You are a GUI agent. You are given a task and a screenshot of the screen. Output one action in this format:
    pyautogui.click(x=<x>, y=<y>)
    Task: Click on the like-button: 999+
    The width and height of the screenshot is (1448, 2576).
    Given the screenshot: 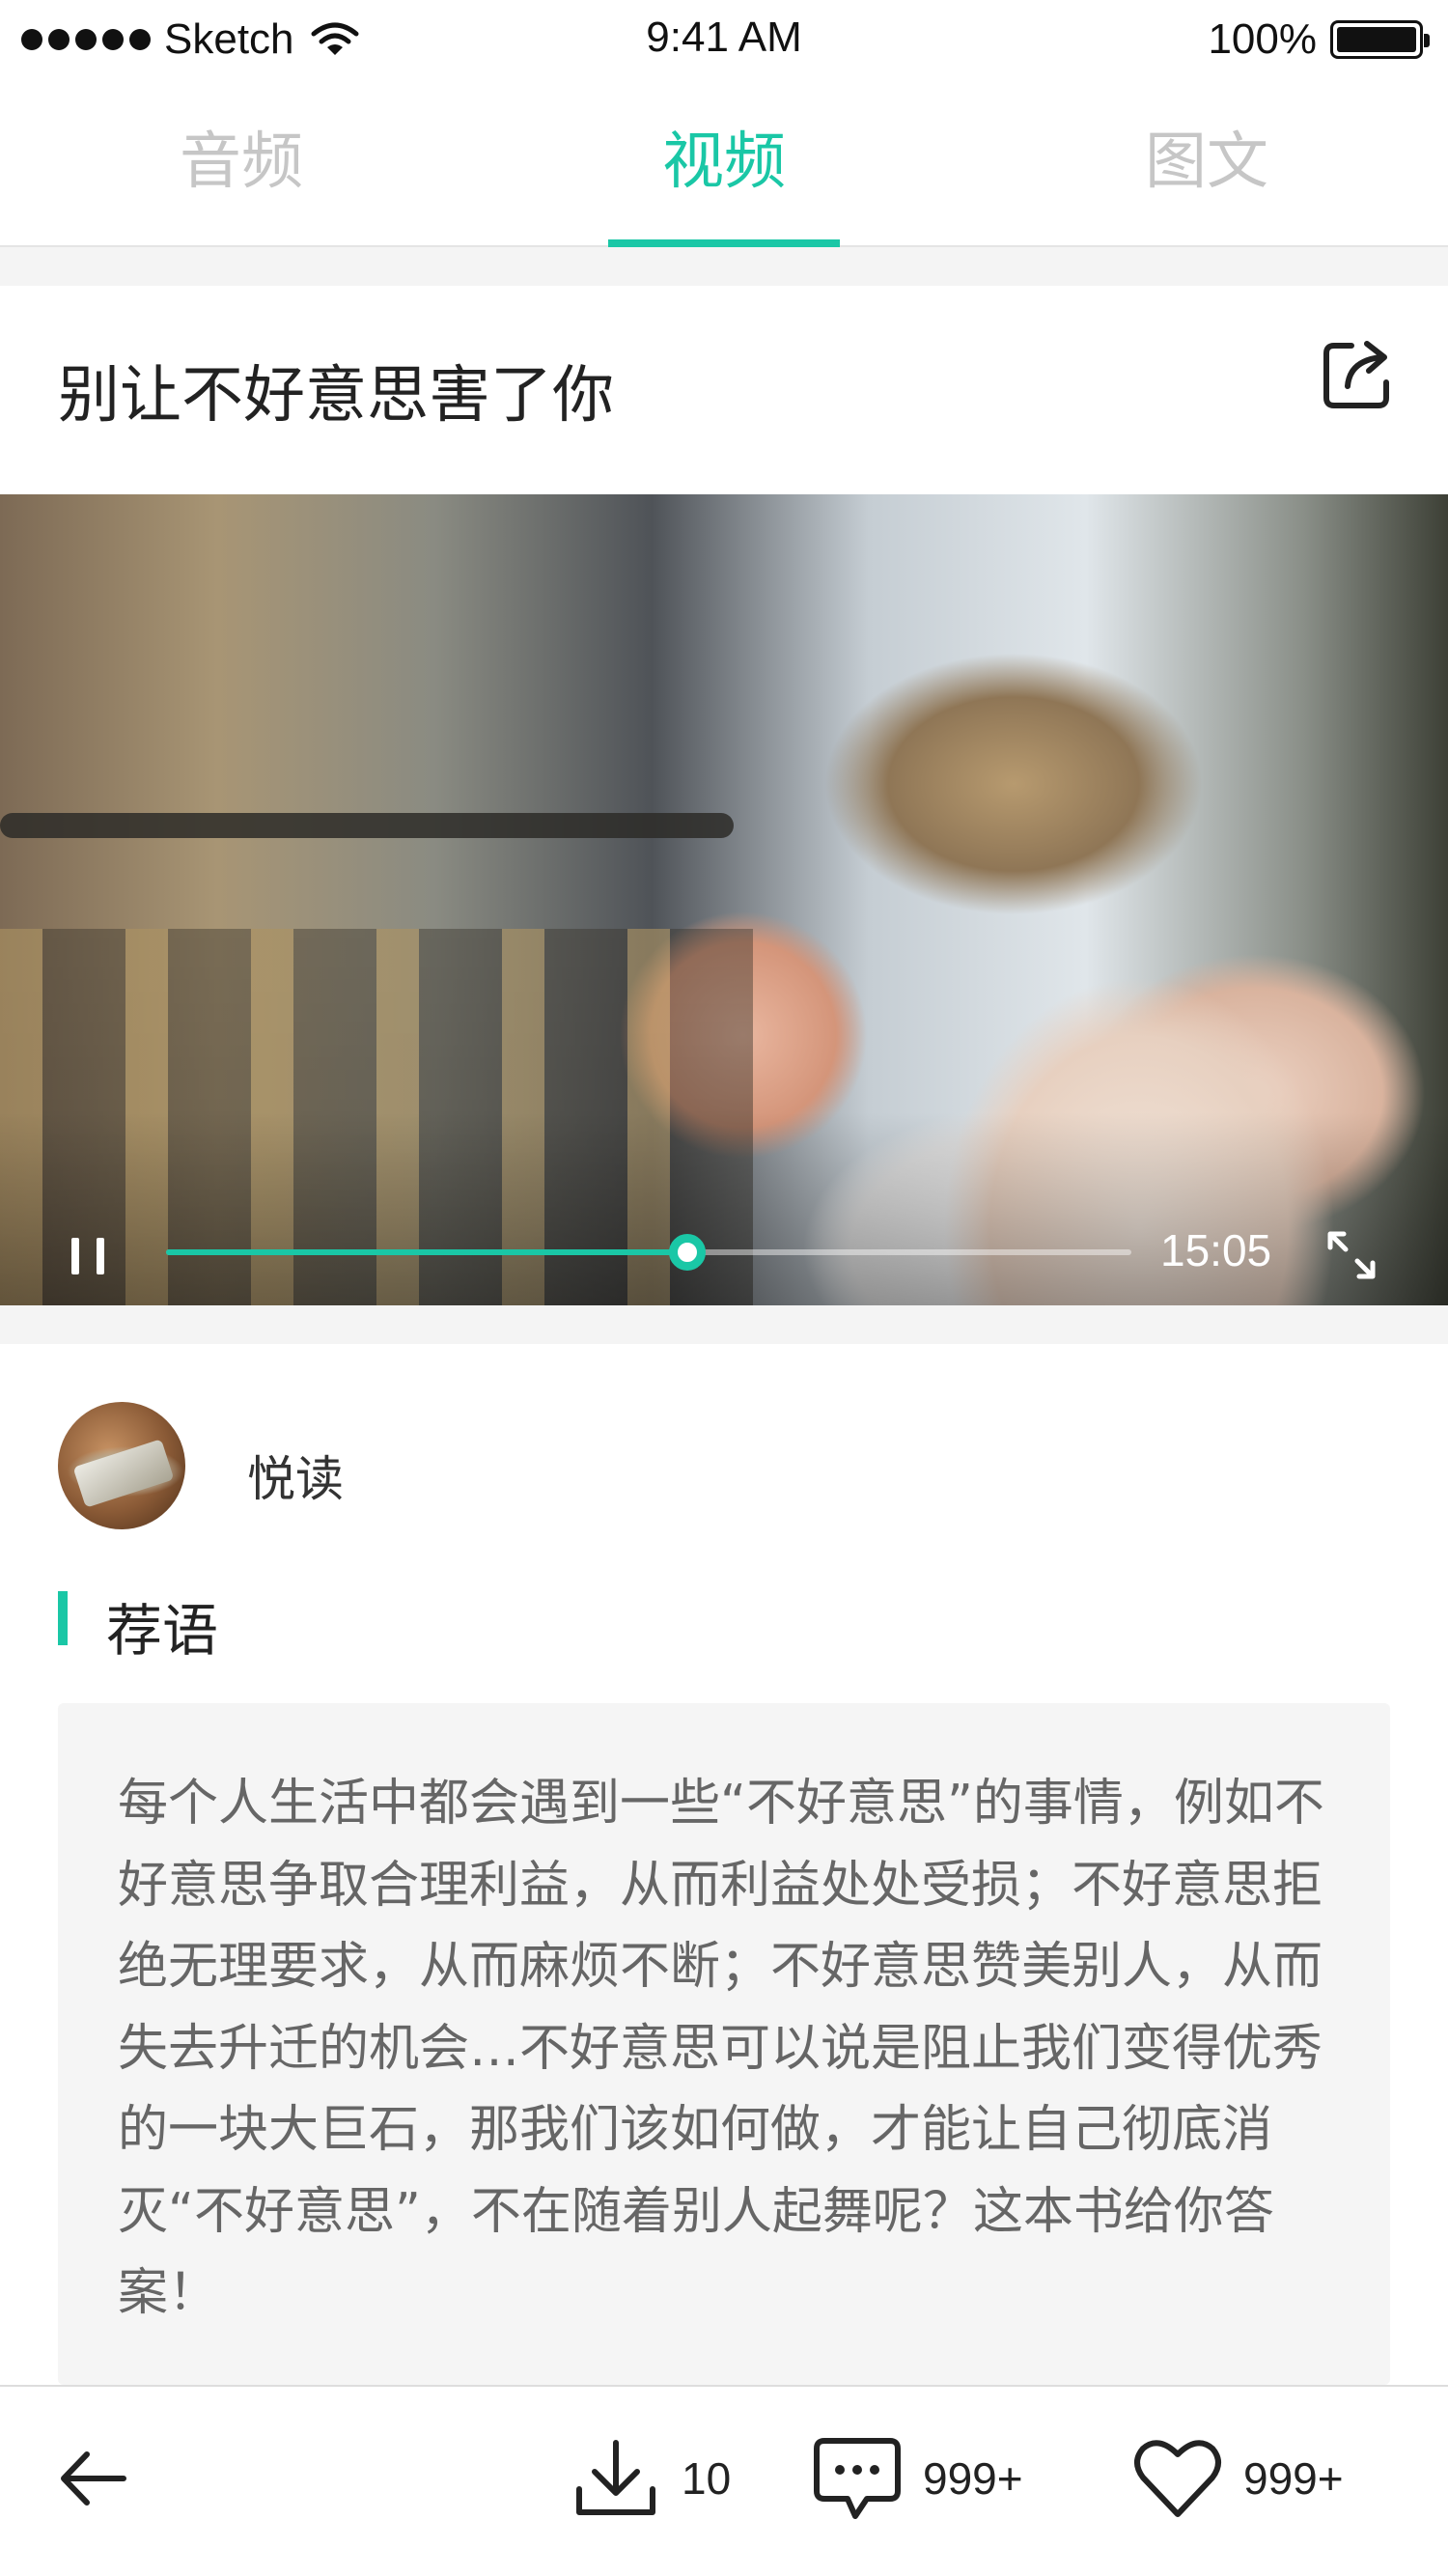 What is the action you would take?
    pyautogui.click(x=1239, y=2479)
    